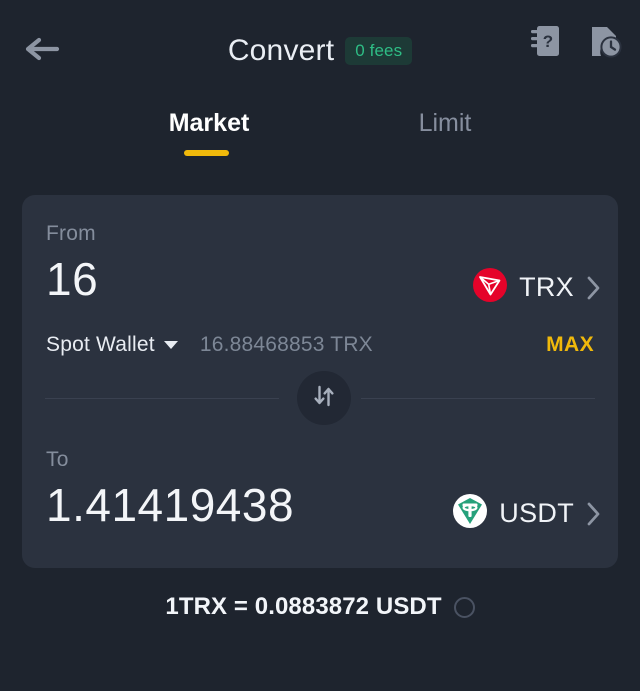 The image size is (640, 691). What do you see at coordinates (209, 123) in the screenshot?
I see `tab-market: Market` at bounding box center [209, 123].